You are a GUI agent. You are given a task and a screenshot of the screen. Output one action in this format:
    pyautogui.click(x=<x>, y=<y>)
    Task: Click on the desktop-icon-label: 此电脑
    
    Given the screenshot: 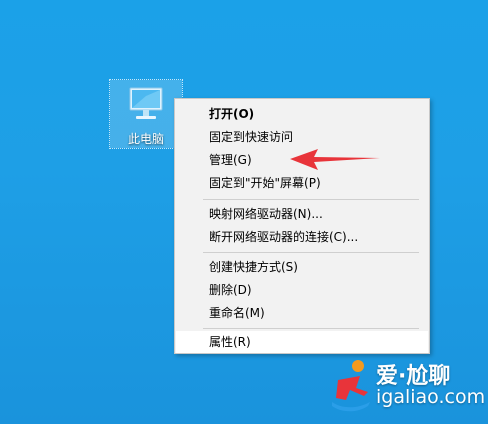 What is the action you would take?
    pyautogui.click(x=145, y=139)
    